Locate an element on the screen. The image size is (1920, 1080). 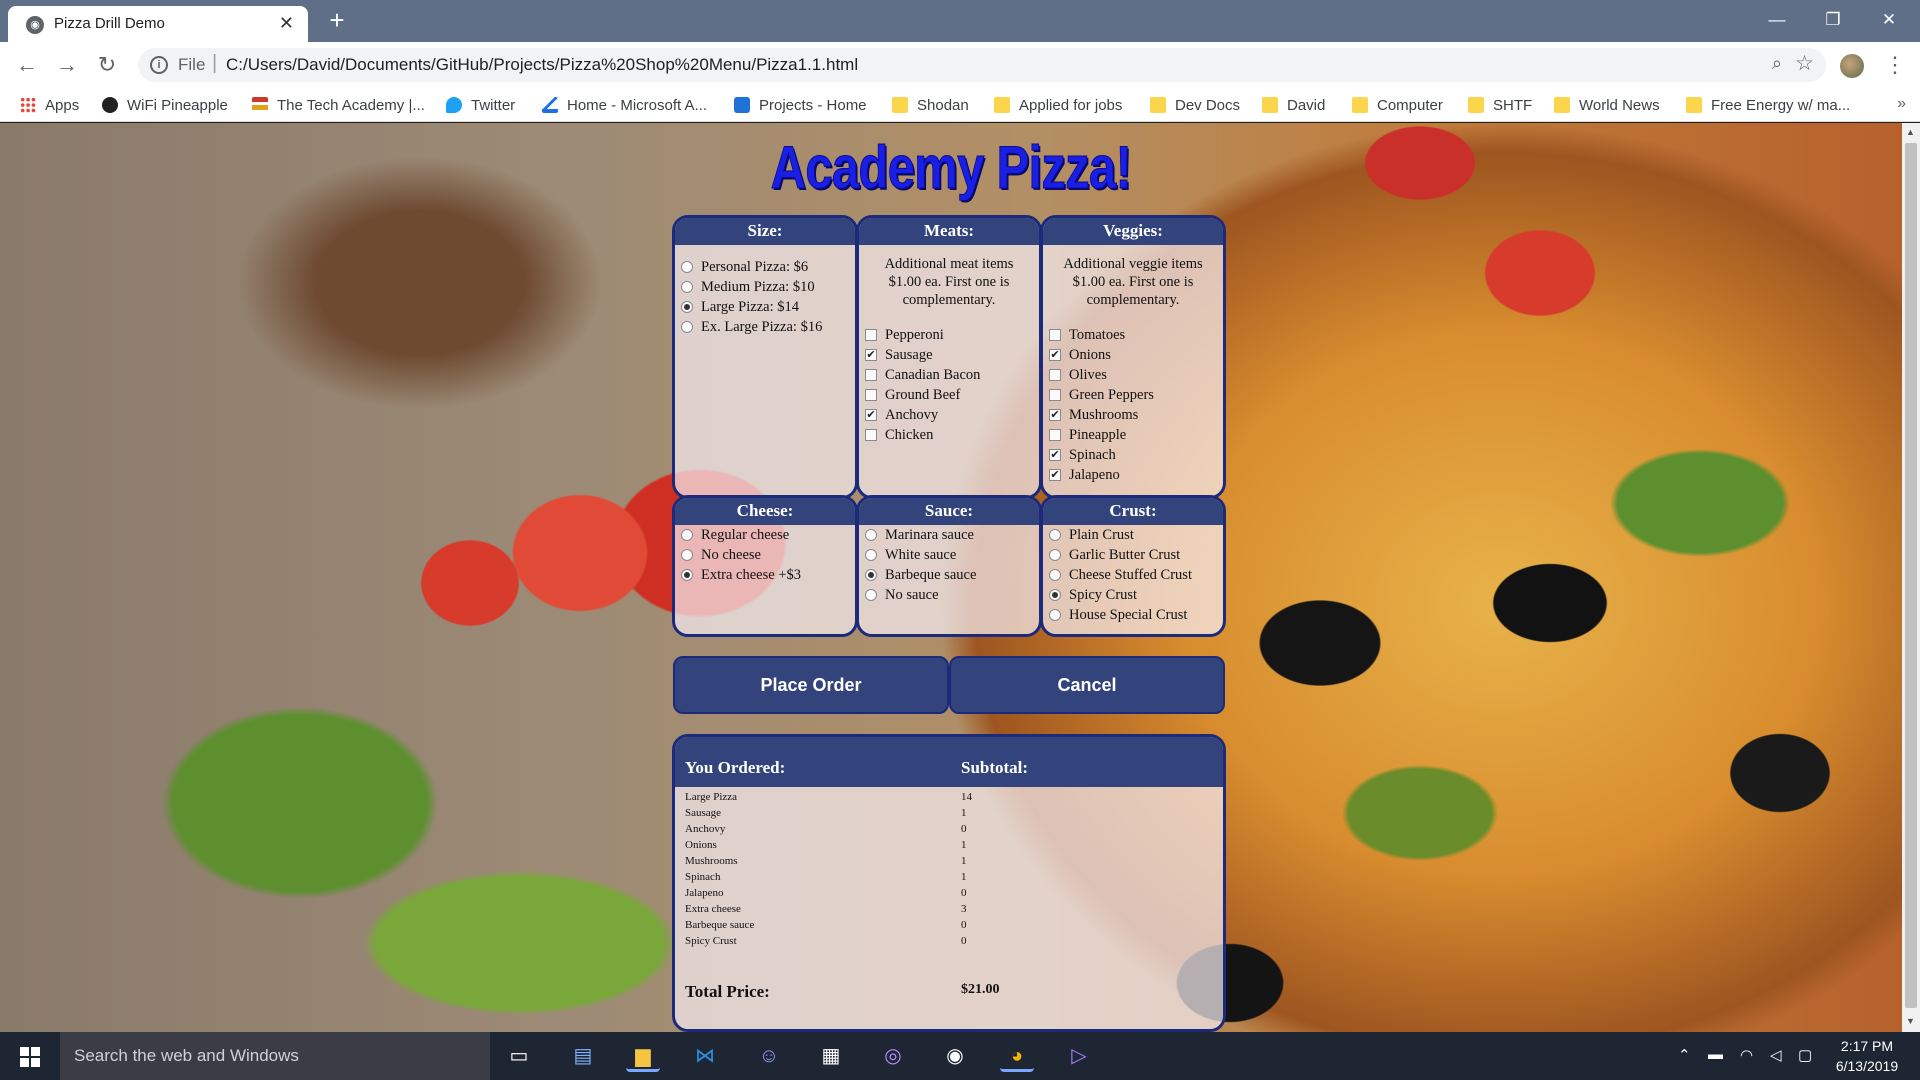
crust-option-cheese-stuffed: Cheese Stuffed Crust is located at coordinates (1136, 575).